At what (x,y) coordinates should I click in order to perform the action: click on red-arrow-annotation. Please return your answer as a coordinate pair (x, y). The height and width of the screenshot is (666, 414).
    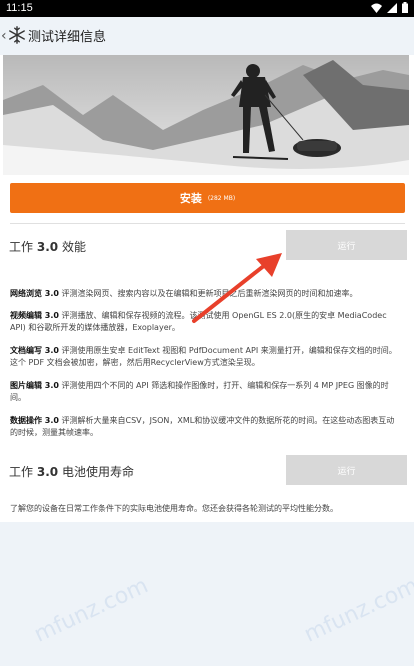
    Looking at the image, I should click on (237, 288).